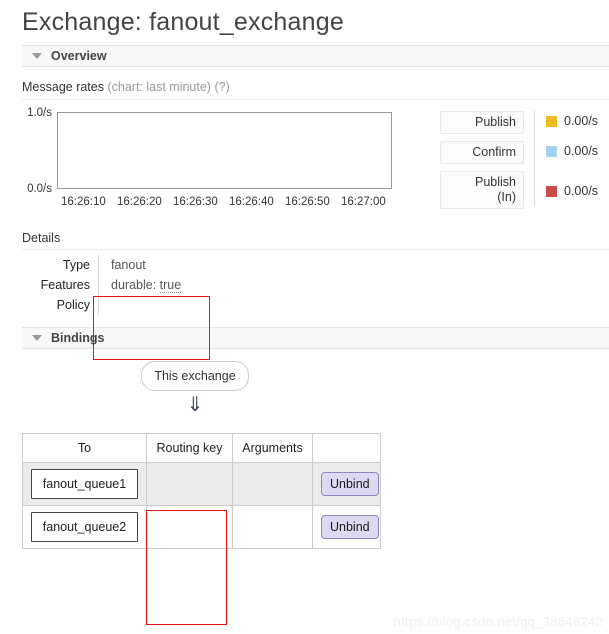  What do you see at coordinates (221, 87) in the screenshot?
I see `message-rates-help-icon: (?)` at bounding box center [221, 87].